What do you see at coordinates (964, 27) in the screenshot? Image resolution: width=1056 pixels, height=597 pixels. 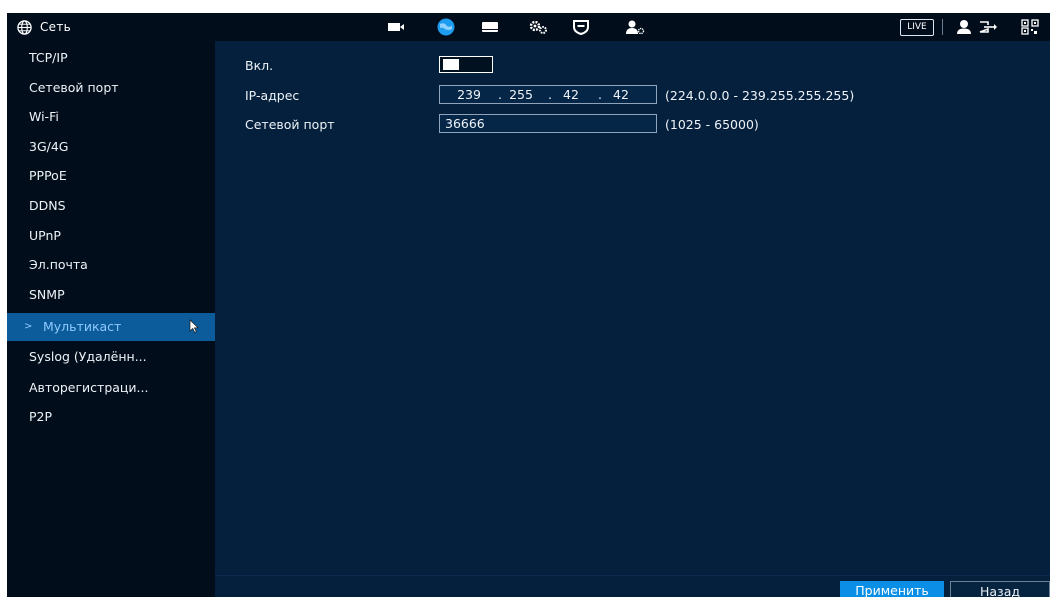 I see `user-icon` at bounding box center [964, 27].